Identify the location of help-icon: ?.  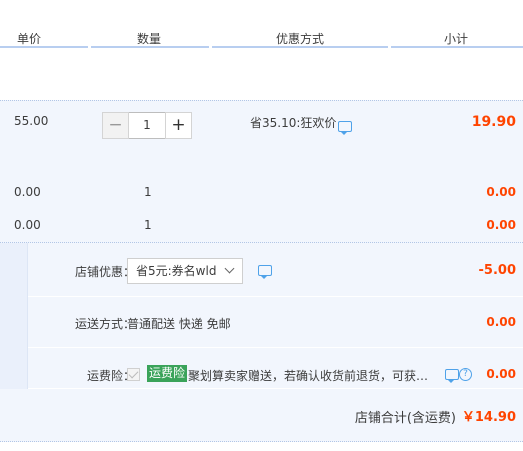
(465, 374).